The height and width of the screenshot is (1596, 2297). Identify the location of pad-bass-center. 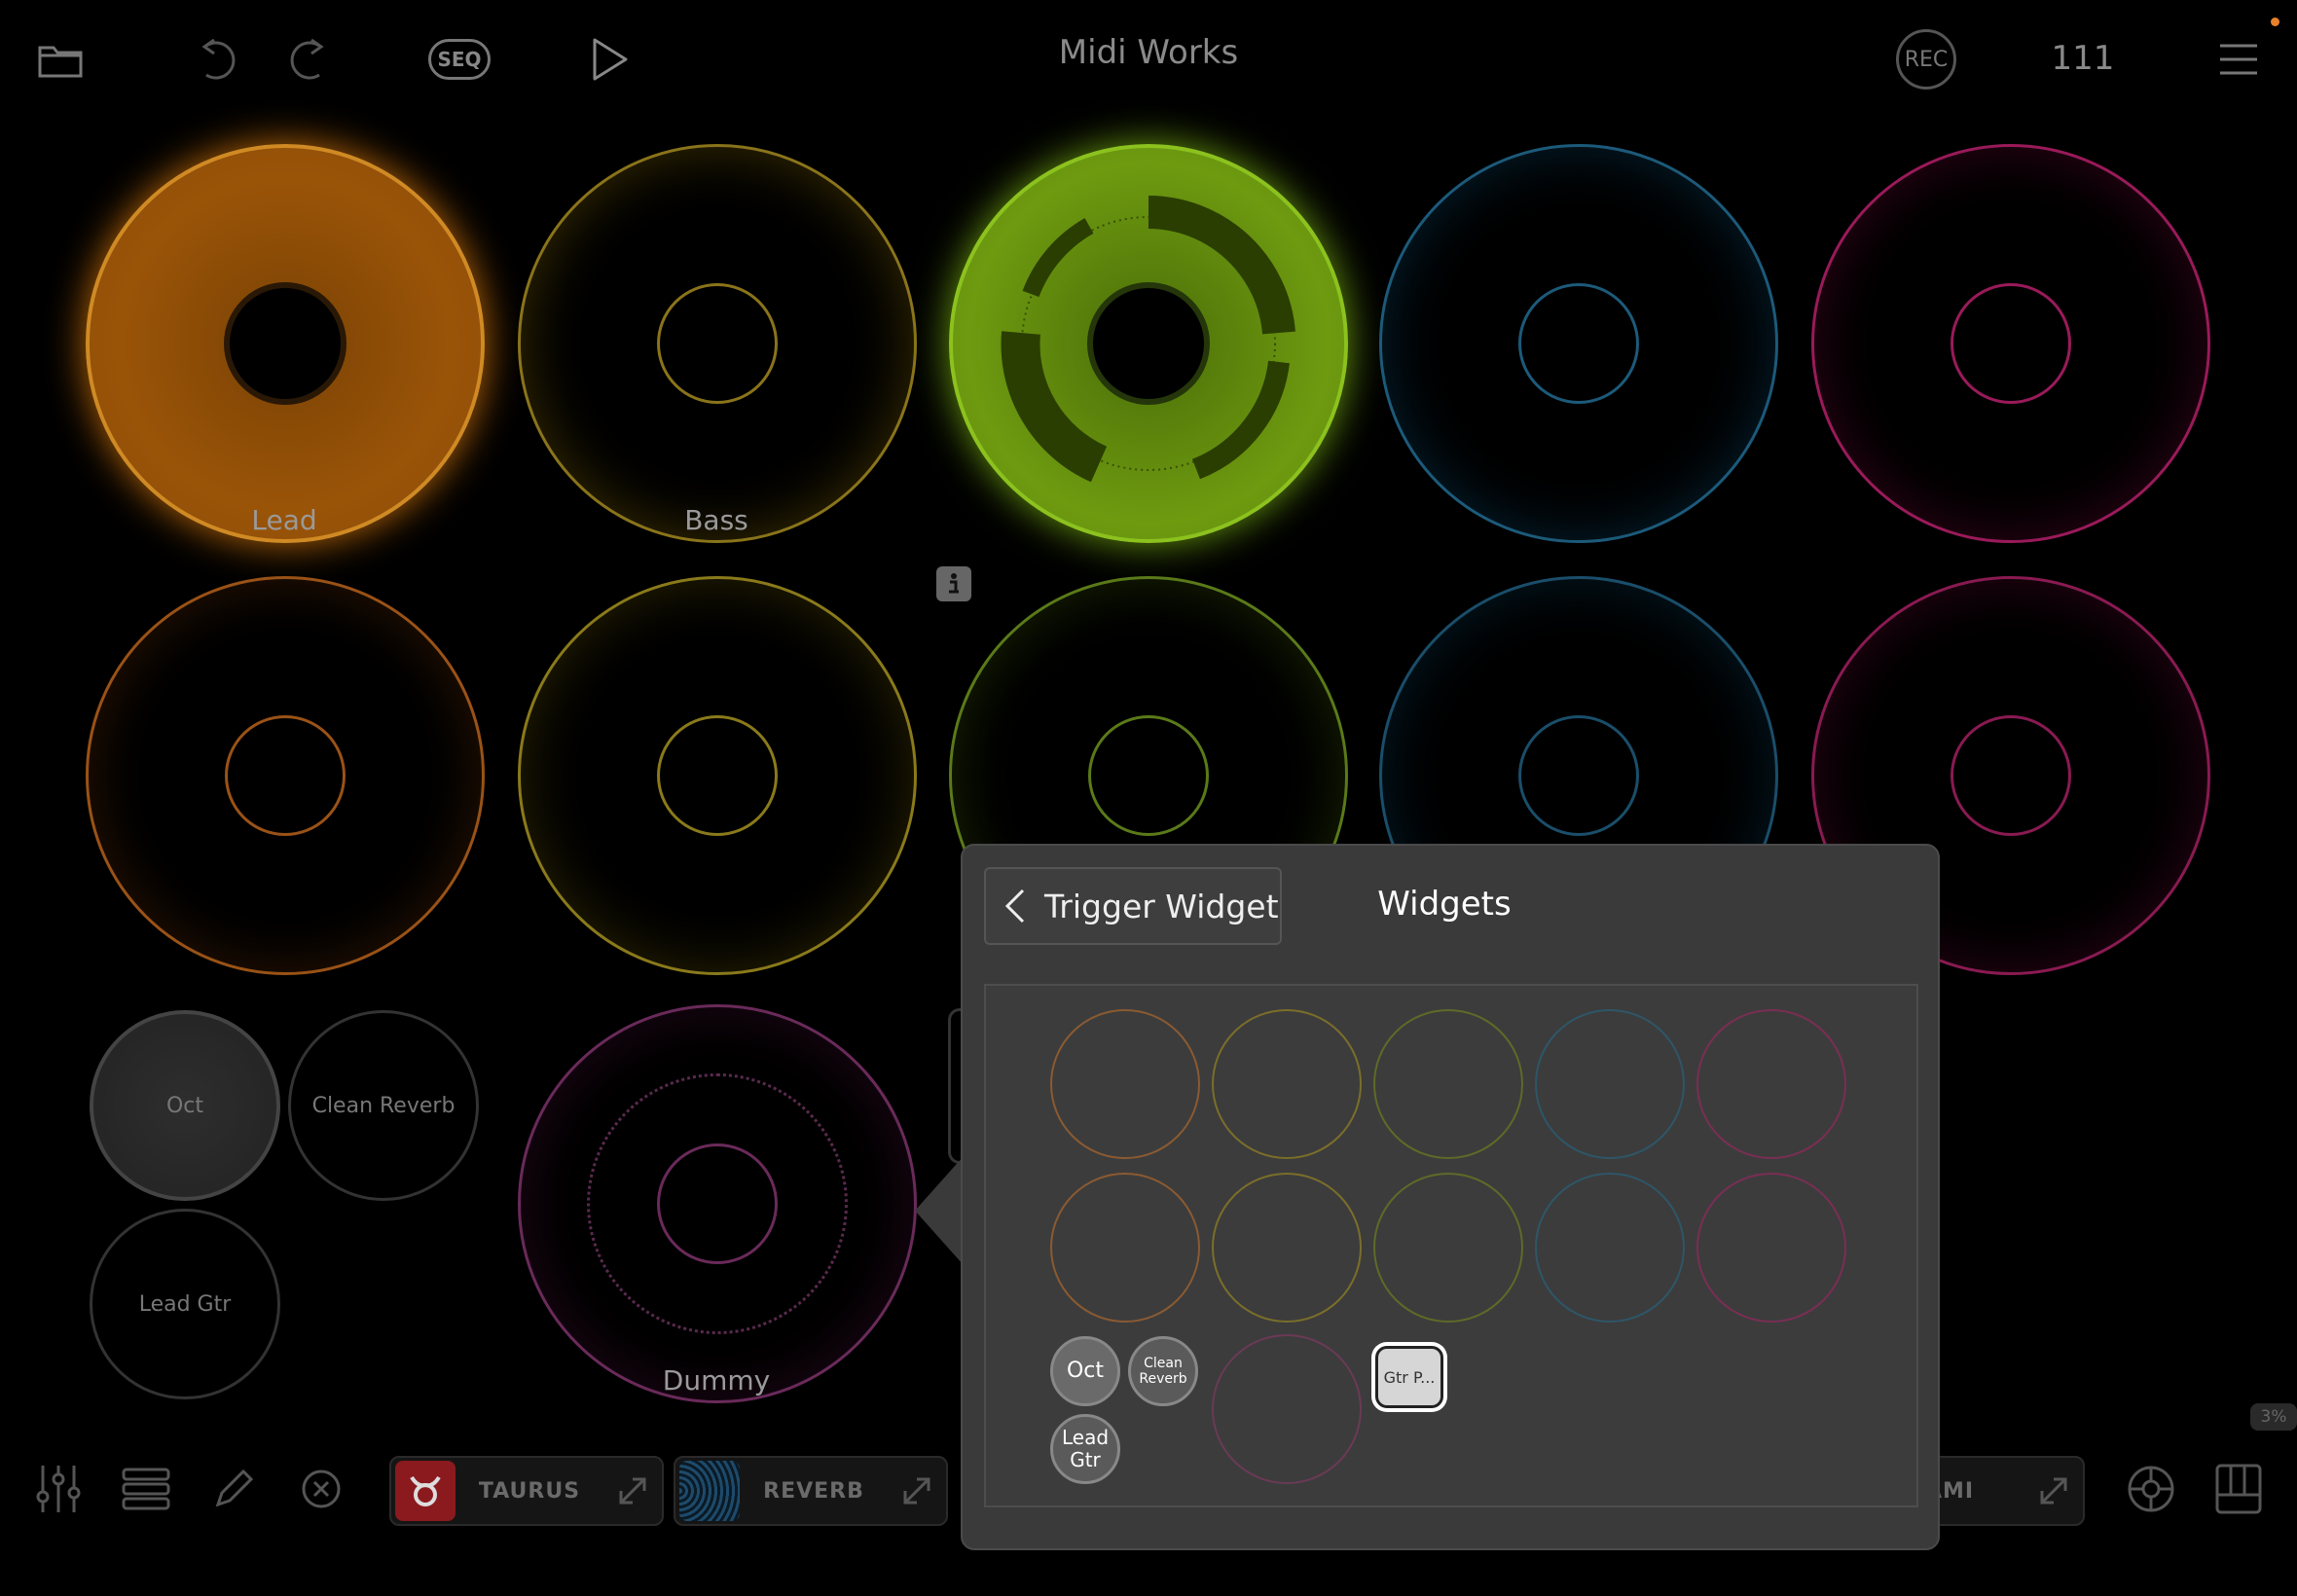
(717, 344).